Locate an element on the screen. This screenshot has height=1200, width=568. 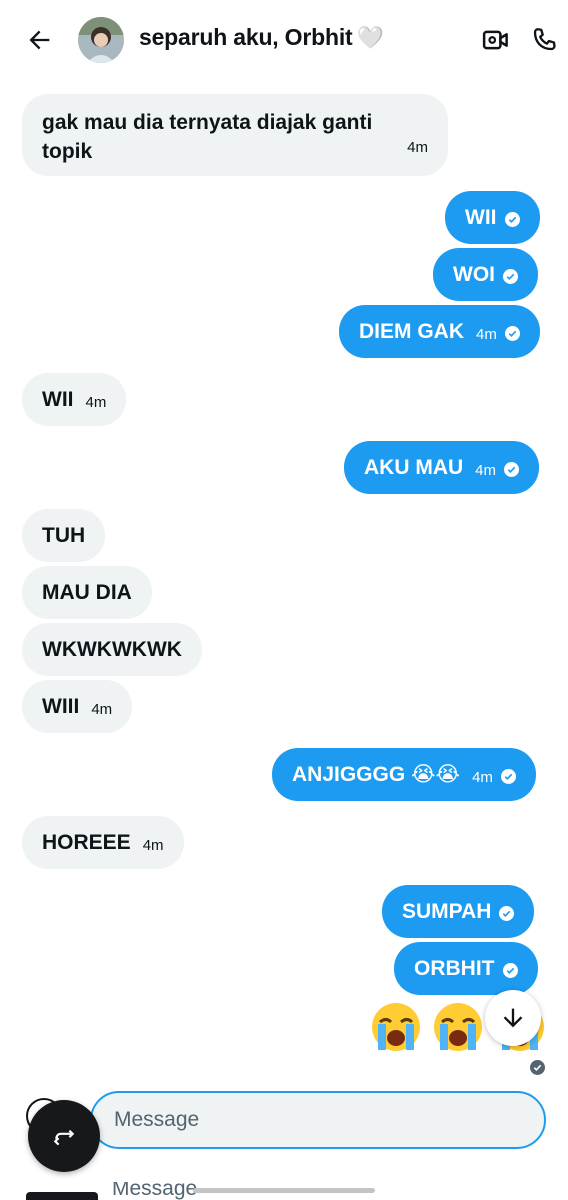
message-bubble-outgoing: SUMPAH is located at coordinates (458, 911).